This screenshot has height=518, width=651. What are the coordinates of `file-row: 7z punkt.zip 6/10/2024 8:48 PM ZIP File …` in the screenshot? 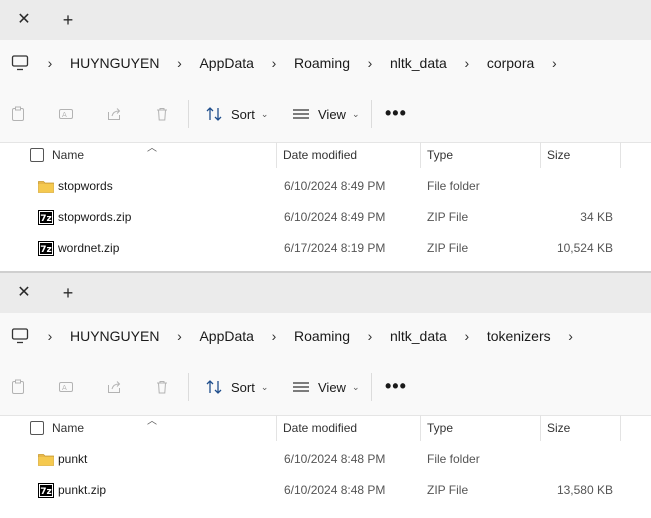 It's located at (325, 490).